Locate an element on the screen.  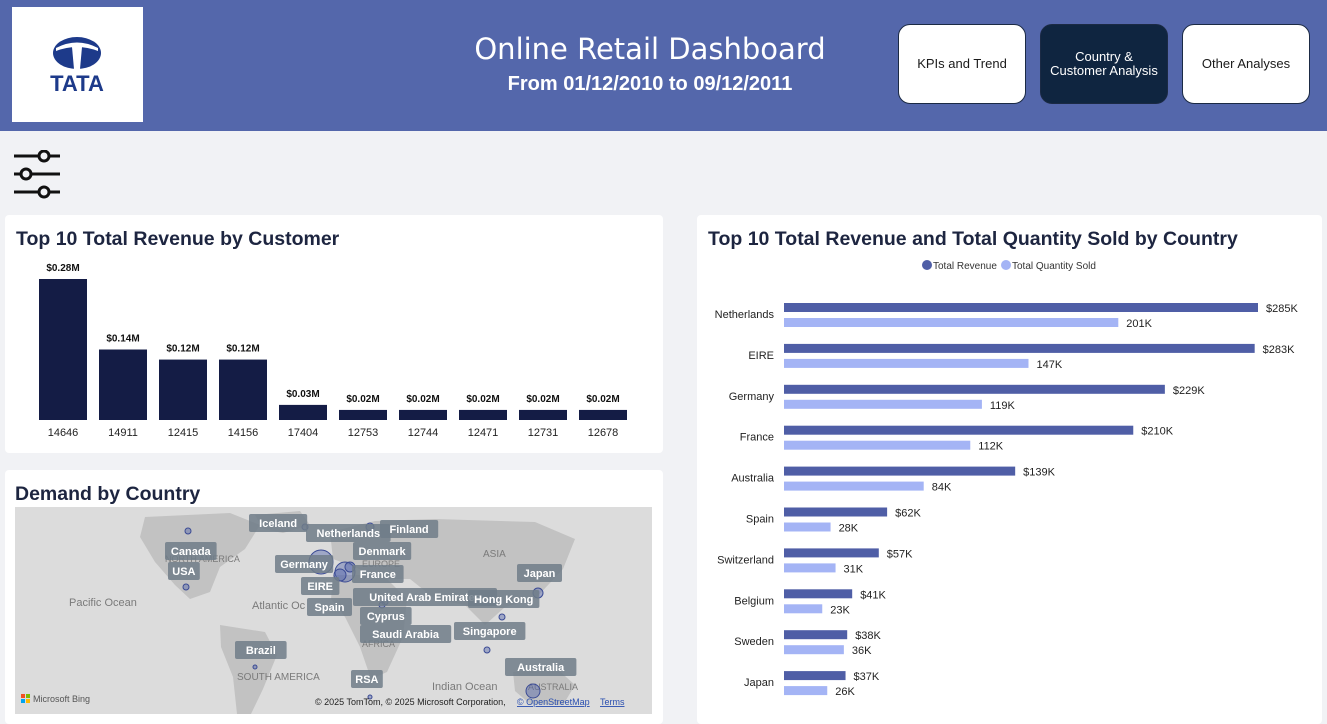
map-country-label: Netherlands is located at coordinates (348, 533).